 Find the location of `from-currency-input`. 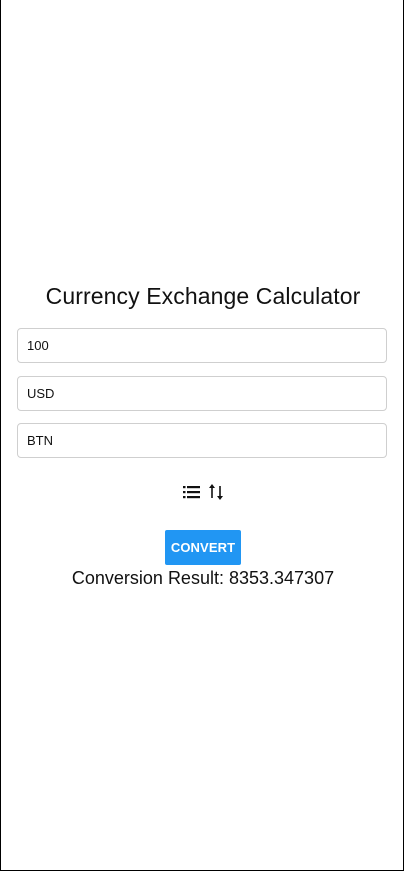

from-currency-input is located at coordinates (202, 393).